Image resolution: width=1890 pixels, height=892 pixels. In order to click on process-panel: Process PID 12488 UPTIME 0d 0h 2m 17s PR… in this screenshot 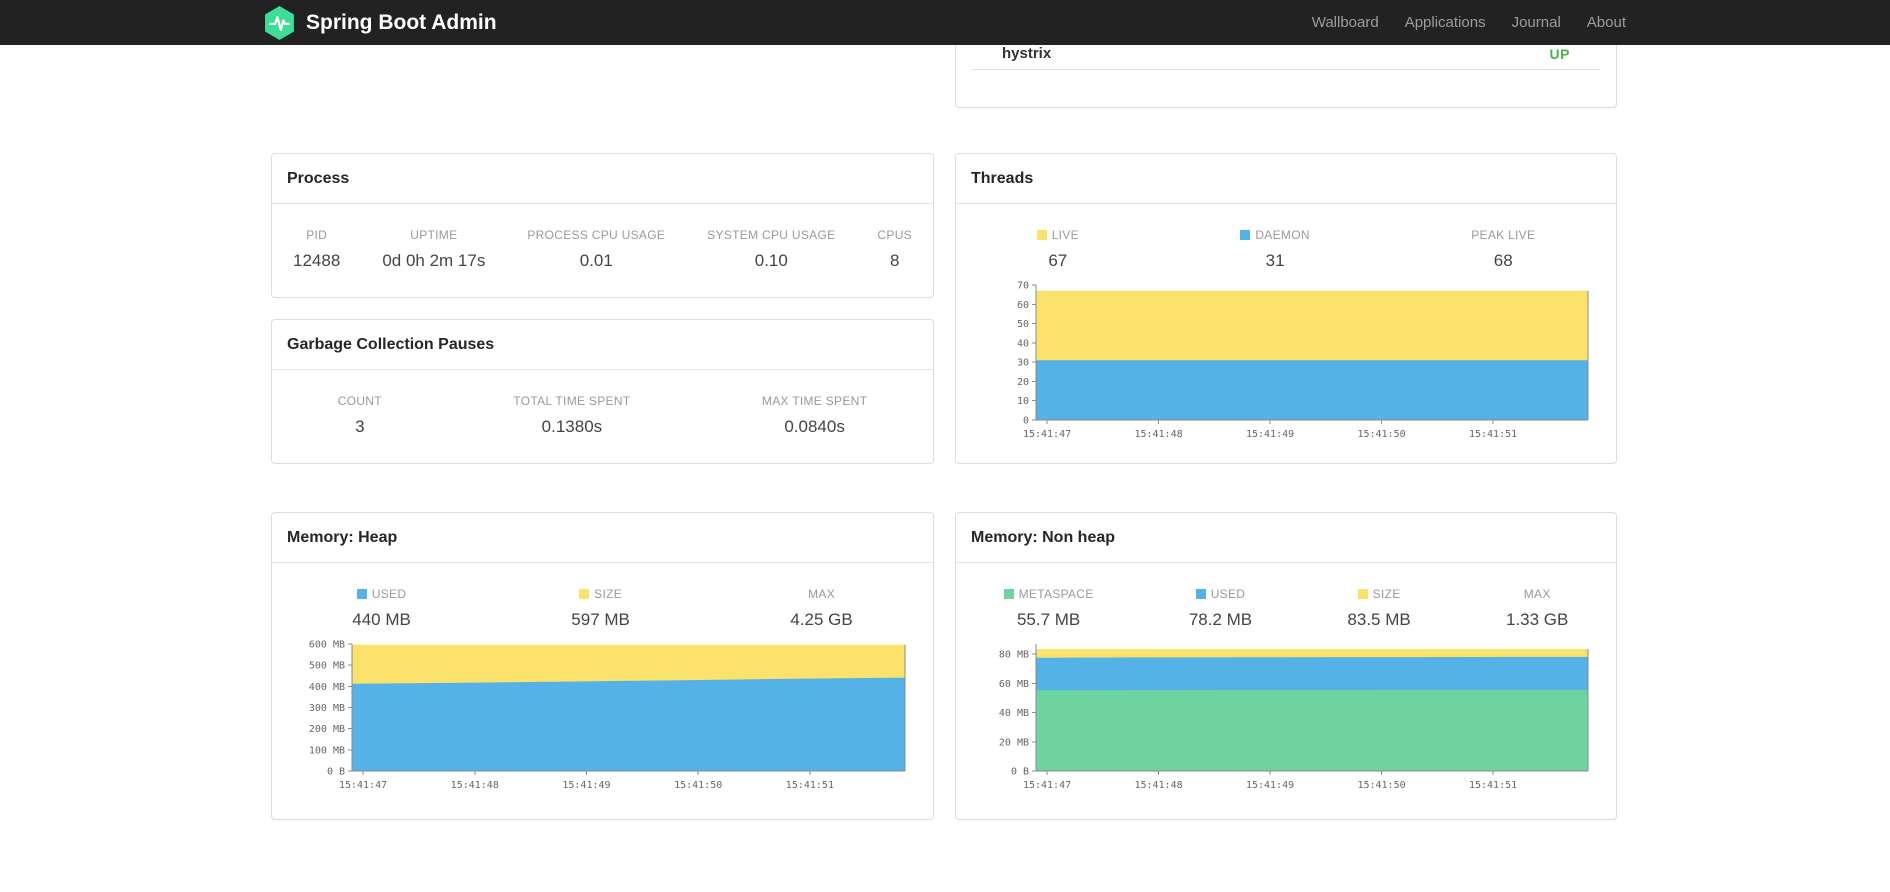, I will do `click(602, 225)`.